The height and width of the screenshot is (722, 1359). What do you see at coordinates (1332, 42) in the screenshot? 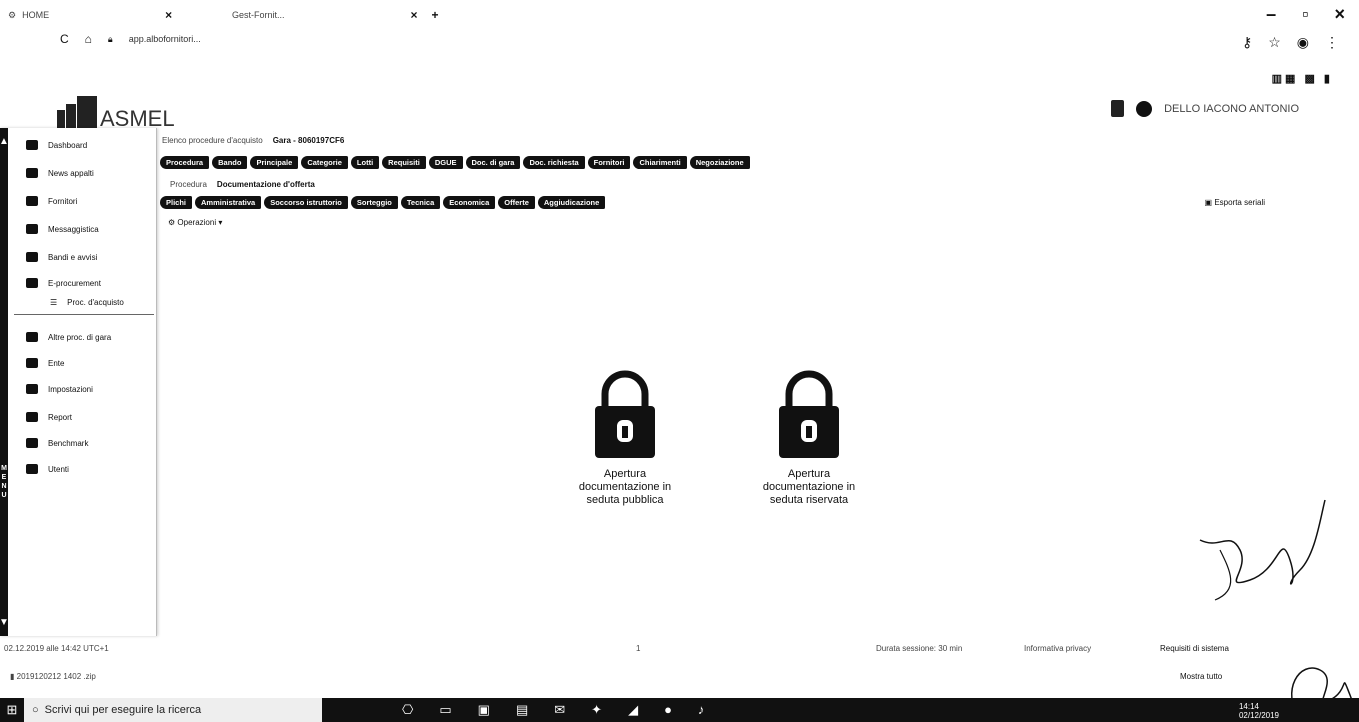
I see `menu-dots-icon: ⋮` at bounding box center [1332, 42].